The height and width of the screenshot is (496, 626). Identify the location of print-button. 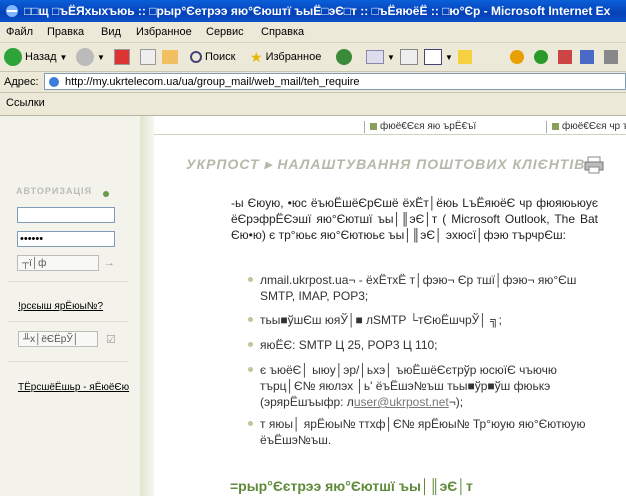
(409, 57).